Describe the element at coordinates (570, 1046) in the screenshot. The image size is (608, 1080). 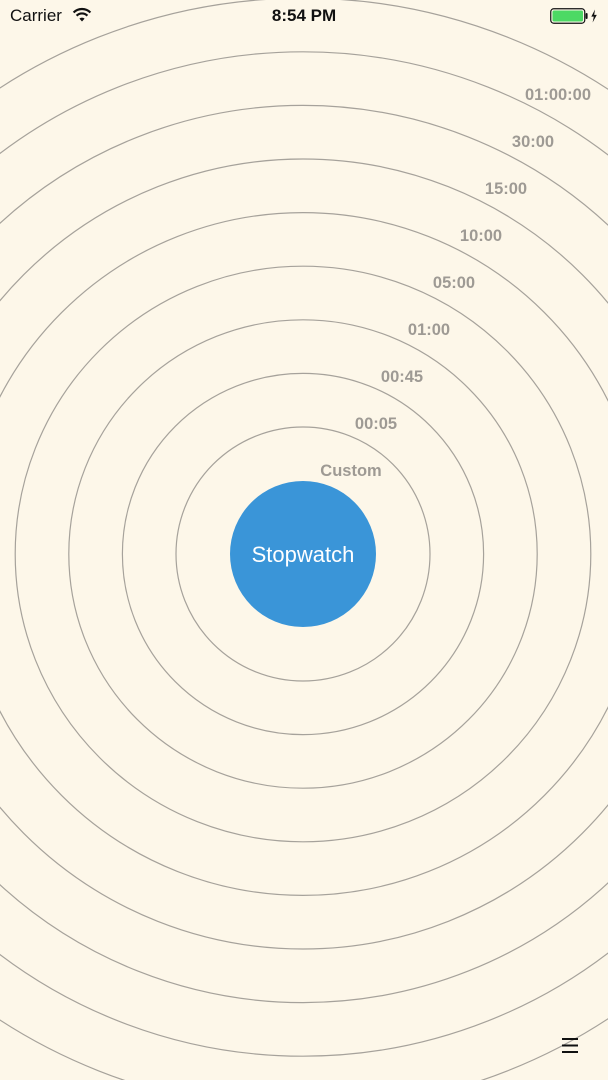
I see `hamburger-menu-icon` at that location.